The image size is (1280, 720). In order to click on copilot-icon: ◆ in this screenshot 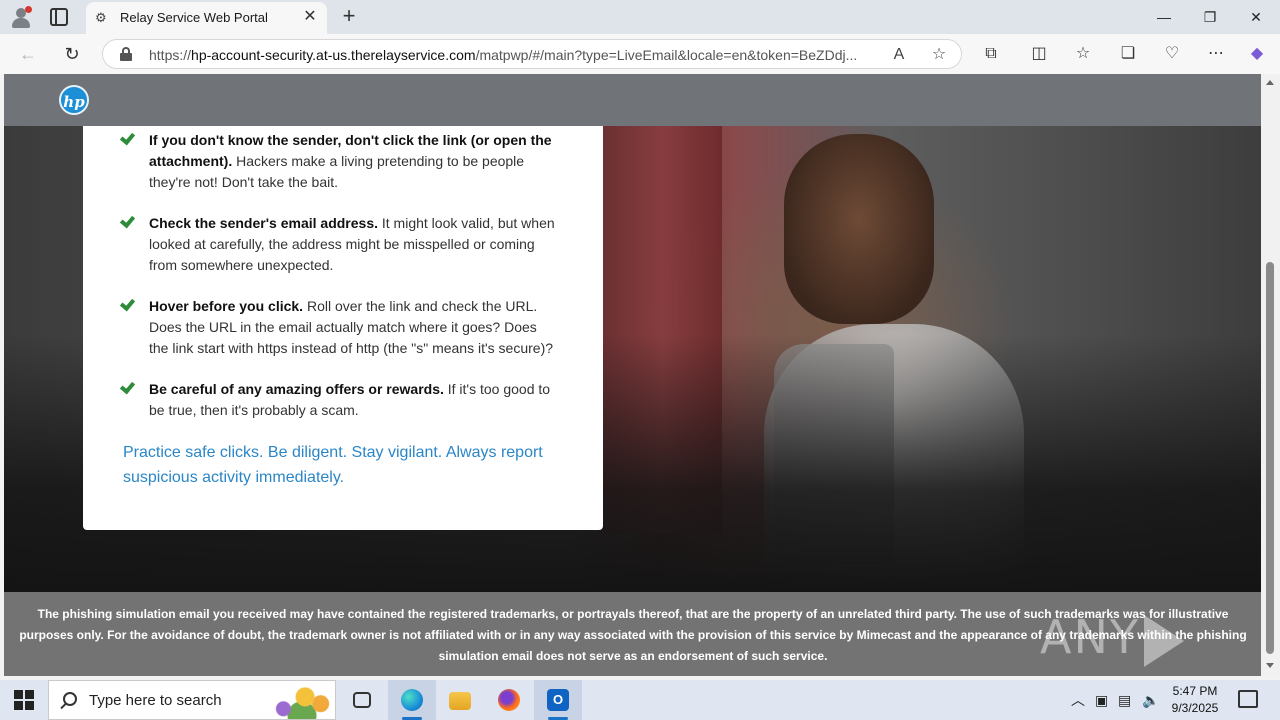, I will do `click(1257, 54)`.